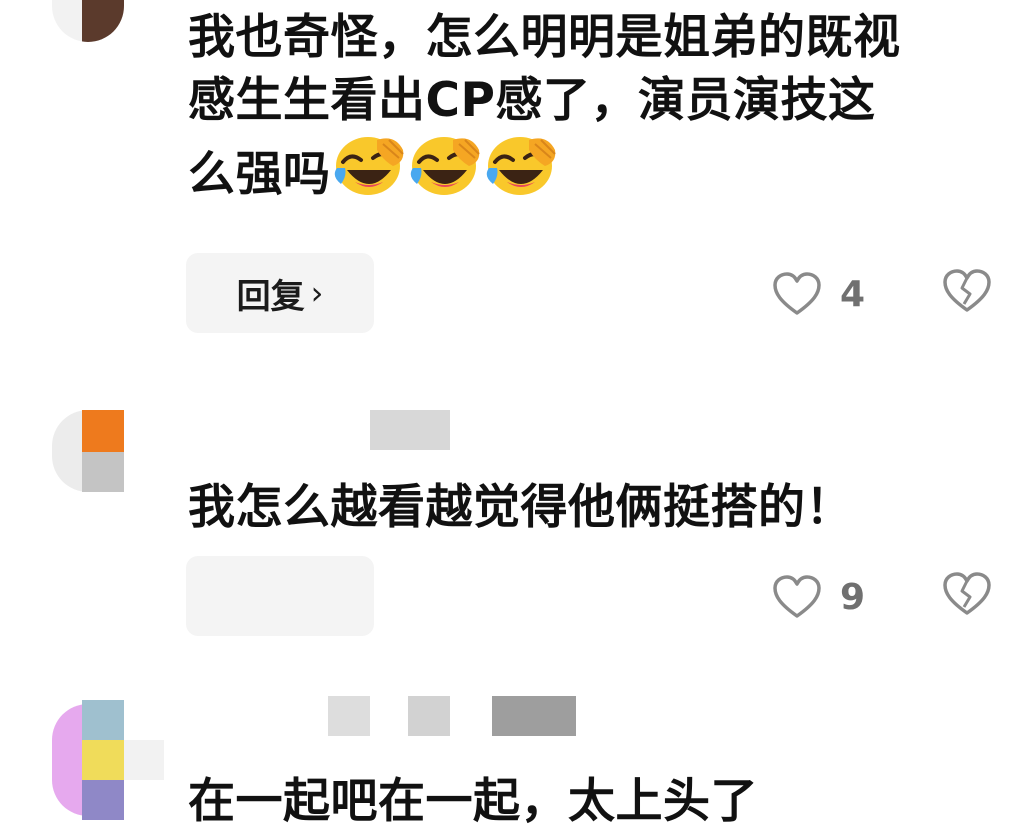  What do you see at coordinates (88, 21) in the screenshot?
I see `avatar` at bounding box center [88, 21].